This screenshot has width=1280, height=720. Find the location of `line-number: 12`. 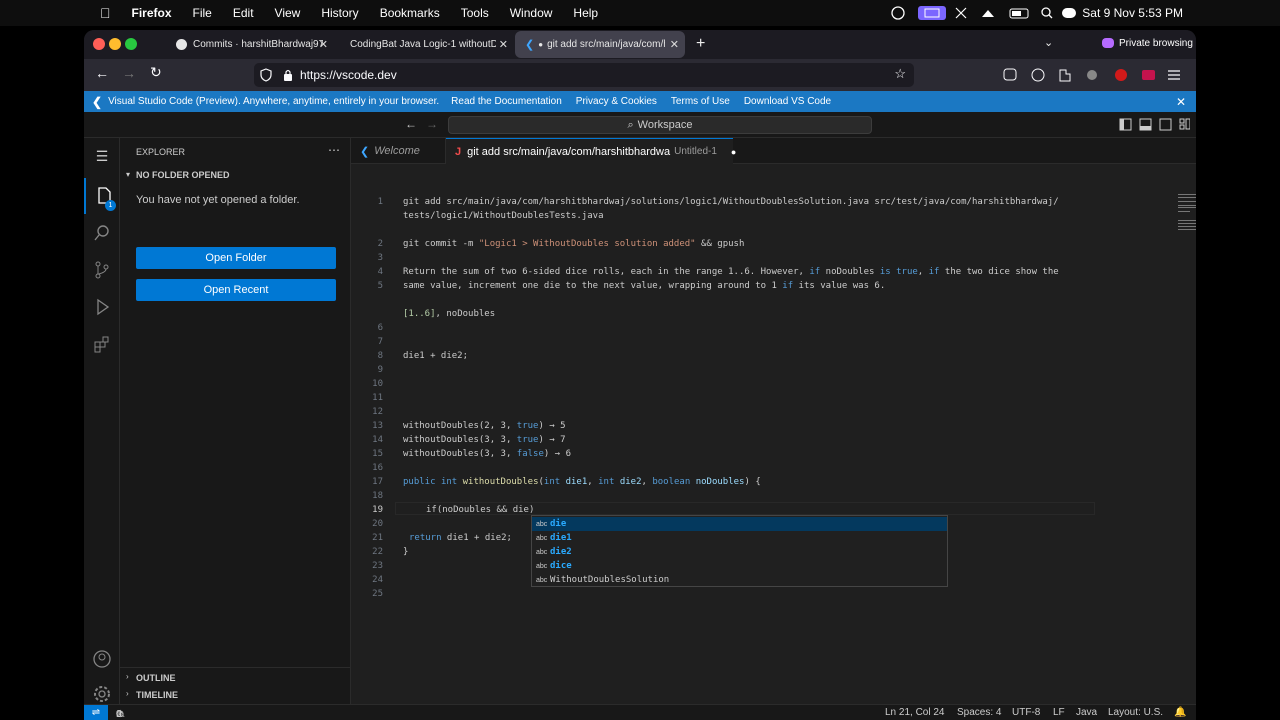

line-number: 12 is located at coordinates (377, 412).